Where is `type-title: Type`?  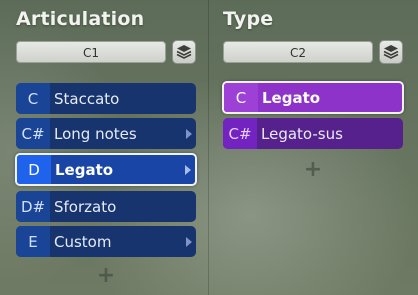
type-title: Type is located at coordinates (248, 19).